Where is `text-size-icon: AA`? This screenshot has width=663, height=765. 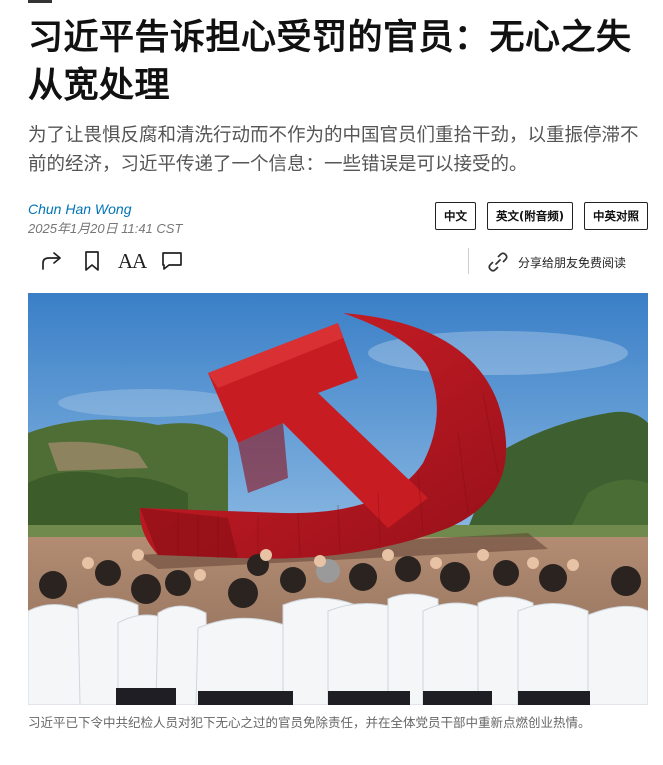 text-size-icon: AA is located at coordinates (132, 260).